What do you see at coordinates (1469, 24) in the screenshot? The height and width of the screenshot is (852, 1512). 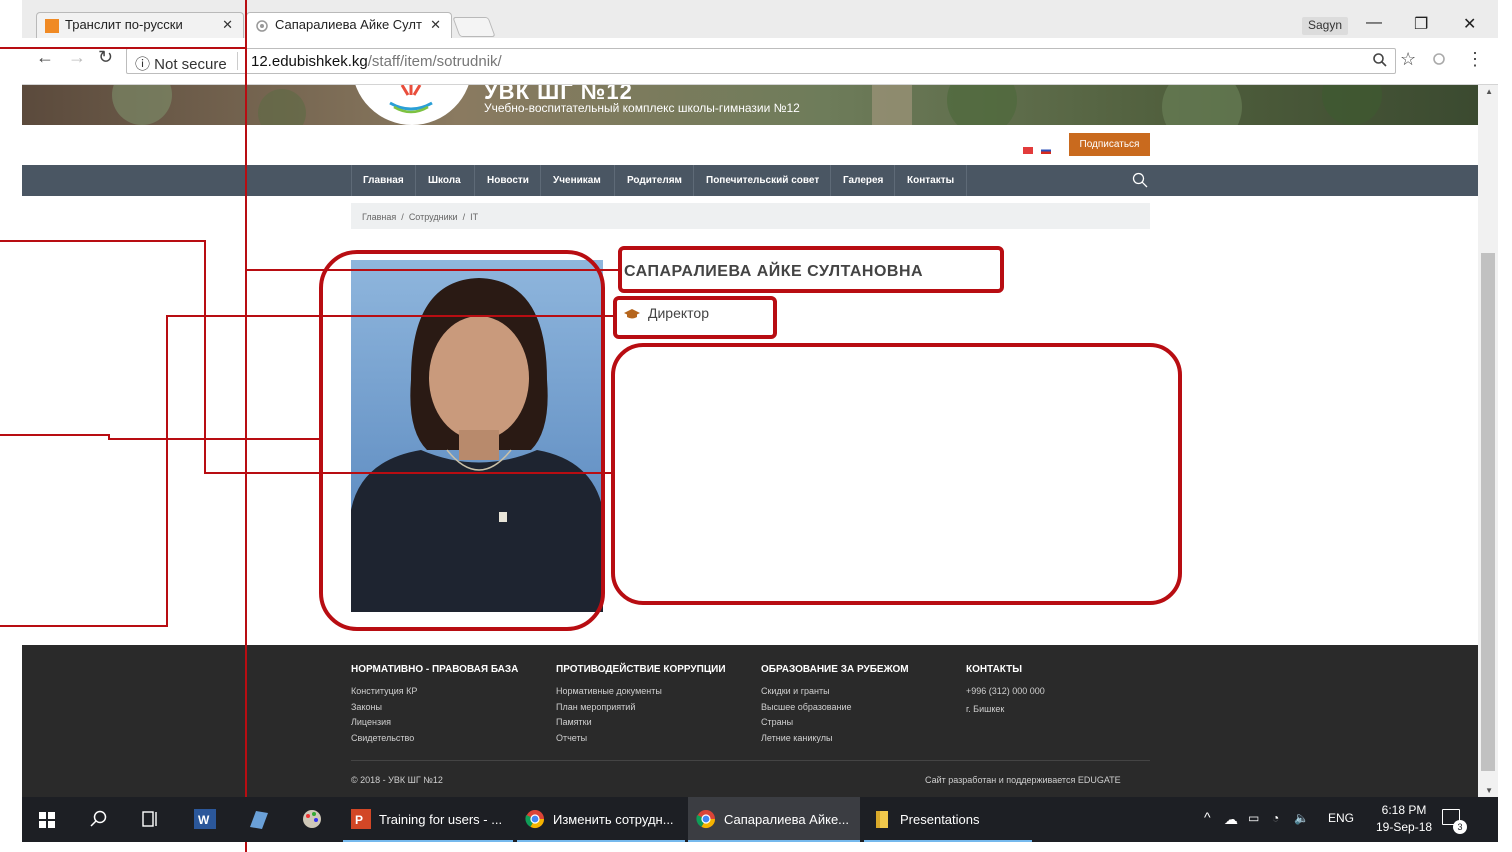 I see `window-close-icon: ✕` at bounding box center [1469, 24].